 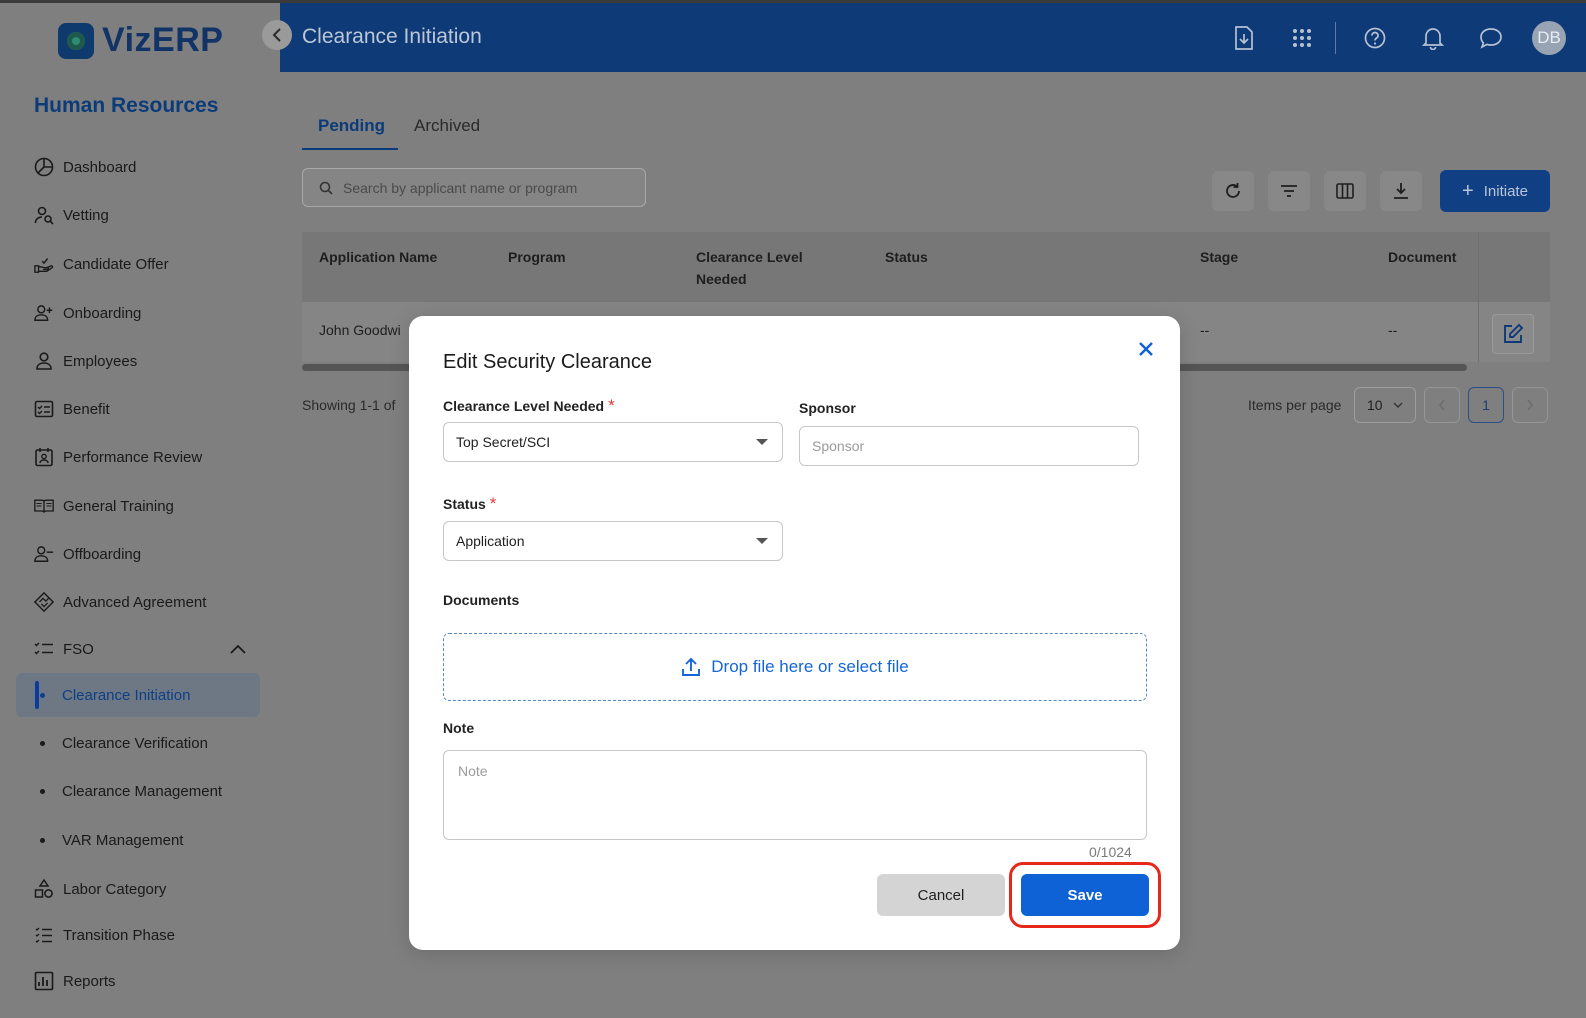 I want to click on logo-icon, so click(x=76, y=40).